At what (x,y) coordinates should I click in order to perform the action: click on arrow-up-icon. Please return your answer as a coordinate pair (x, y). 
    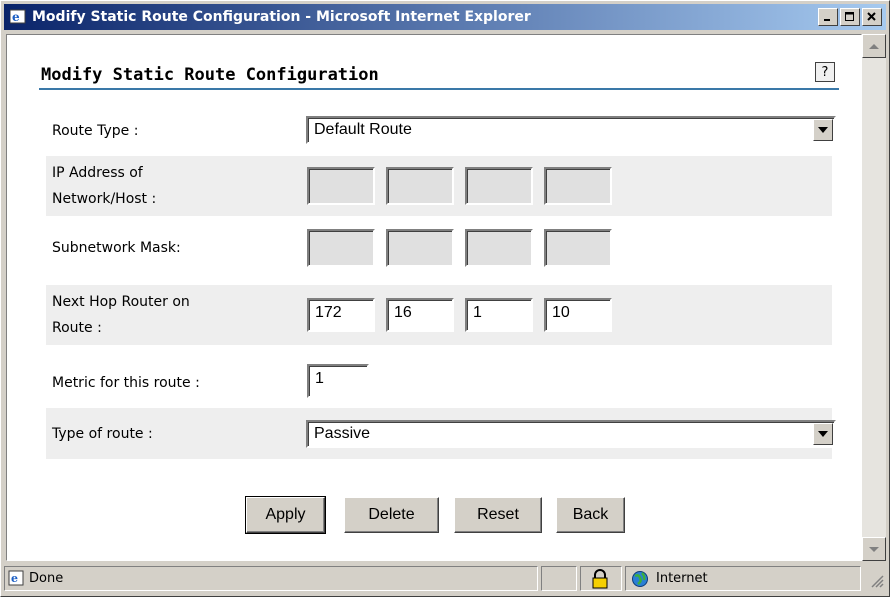
    Looking at the image, I should click on (874, 46).